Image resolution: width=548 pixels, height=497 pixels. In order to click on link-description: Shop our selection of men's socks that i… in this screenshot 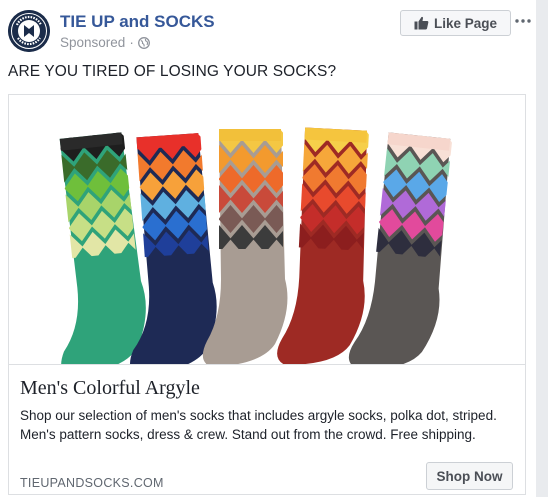, I will do `click(258, 425)`.